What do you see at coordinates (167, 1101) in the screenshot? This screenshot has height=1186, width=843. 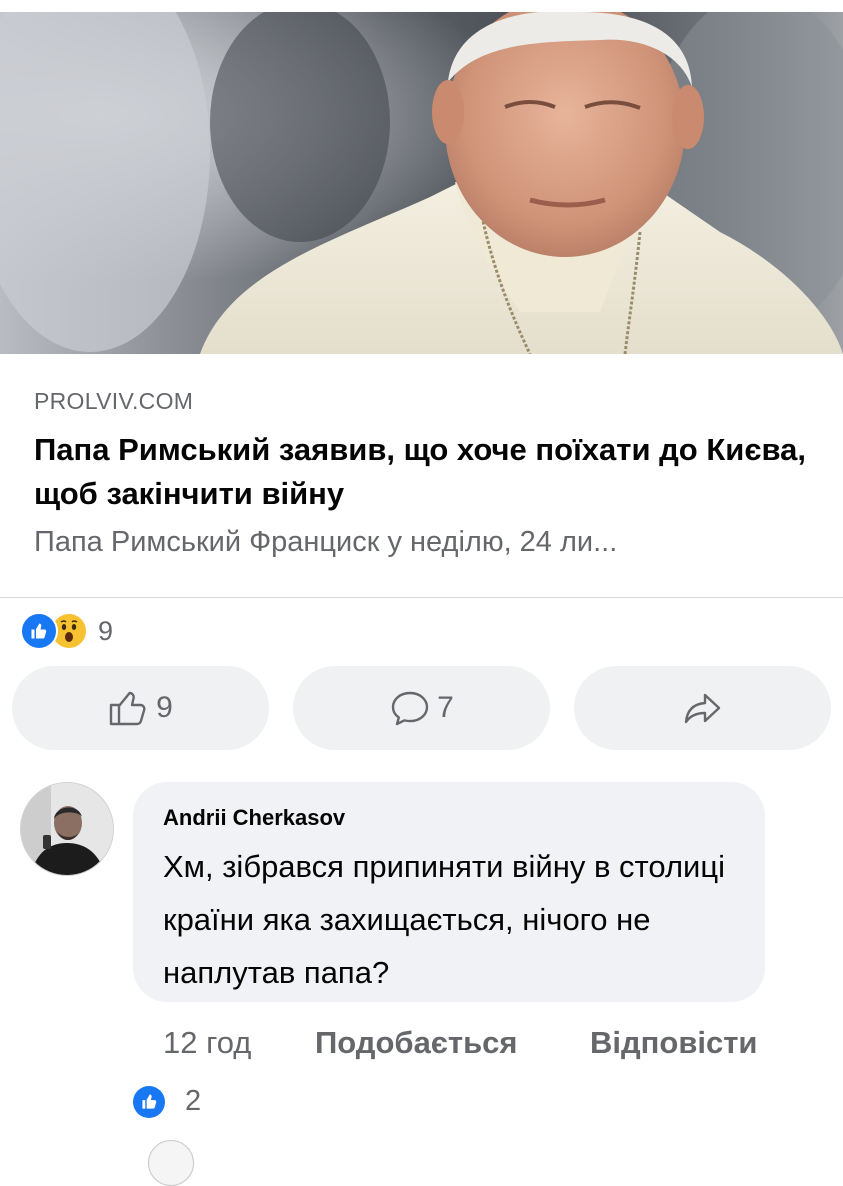 I see `comment-reactions: 2` at bounding box center [167, 1101].